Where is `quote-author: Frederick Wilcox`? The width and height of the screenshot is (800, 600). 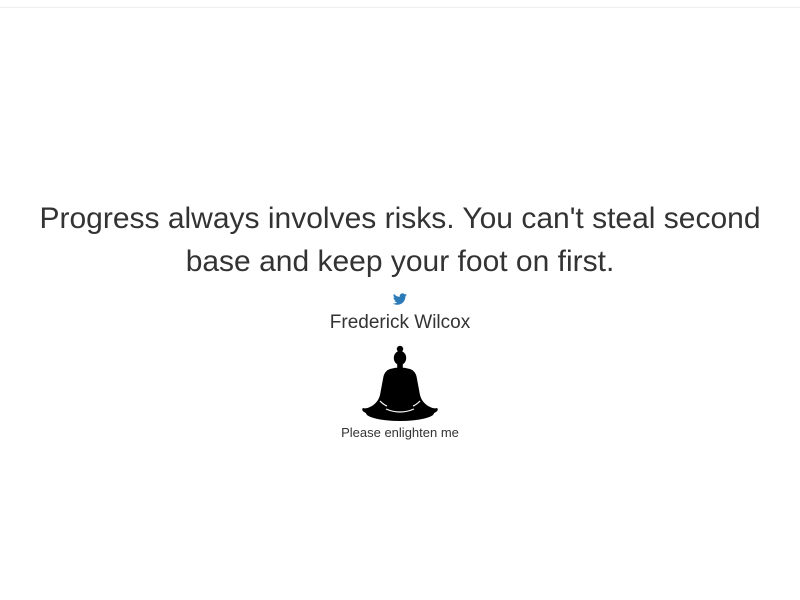
quote-author: Frederick Wilcox is located at coordinates (400, 322).